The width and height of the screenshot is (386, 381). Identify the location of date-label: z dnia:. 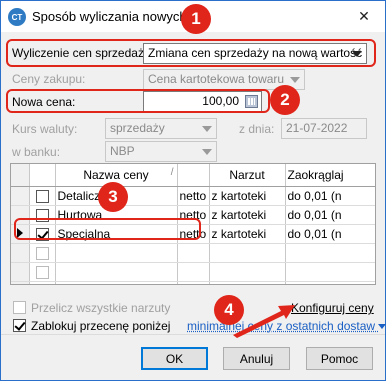
(257, 129).